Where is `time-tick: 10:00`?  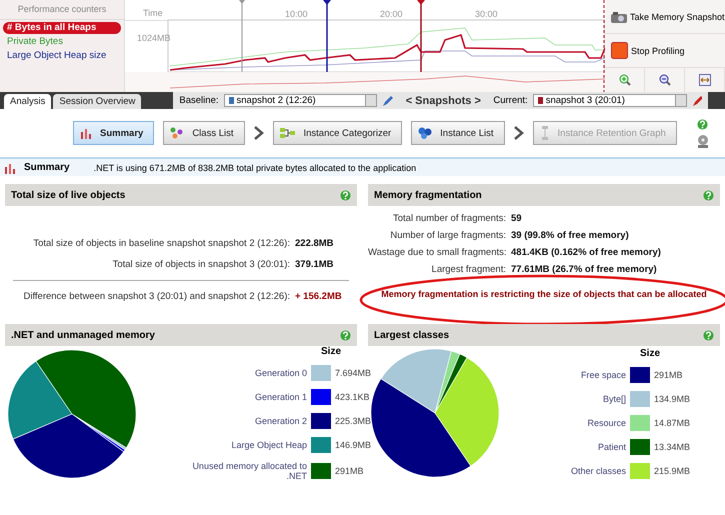
time-tick: 10:00 is located at coordinates (296, 14).